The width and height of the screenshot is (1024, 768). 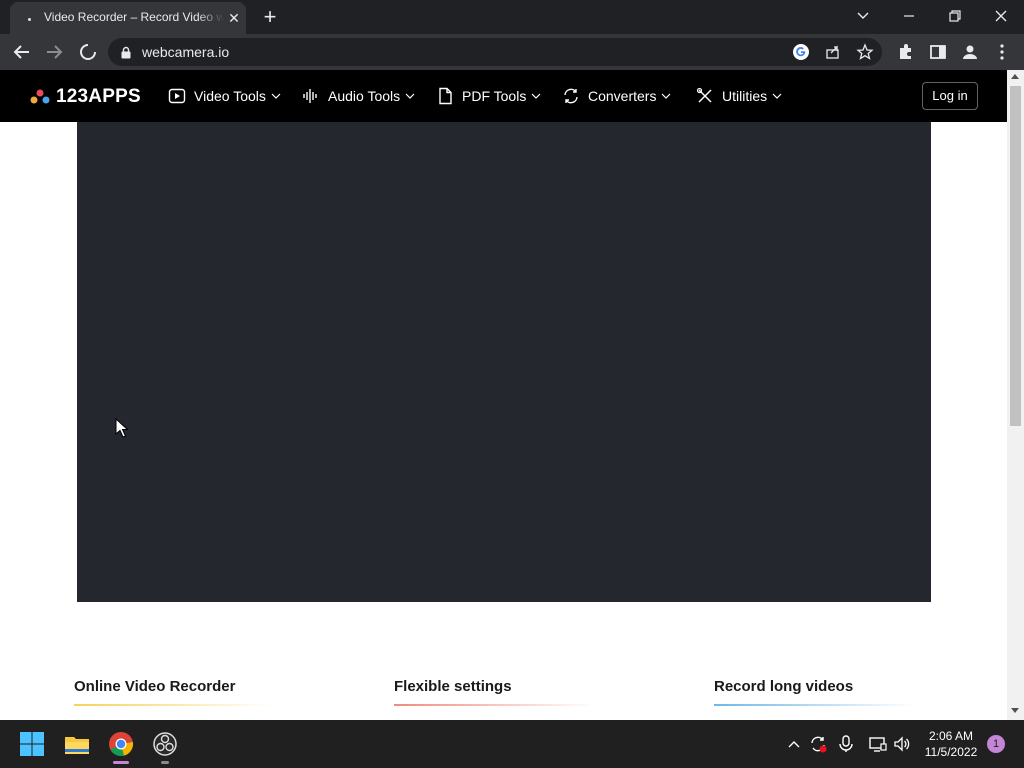 I want to click on scroll-thumb, so click(x=1015, y=256).